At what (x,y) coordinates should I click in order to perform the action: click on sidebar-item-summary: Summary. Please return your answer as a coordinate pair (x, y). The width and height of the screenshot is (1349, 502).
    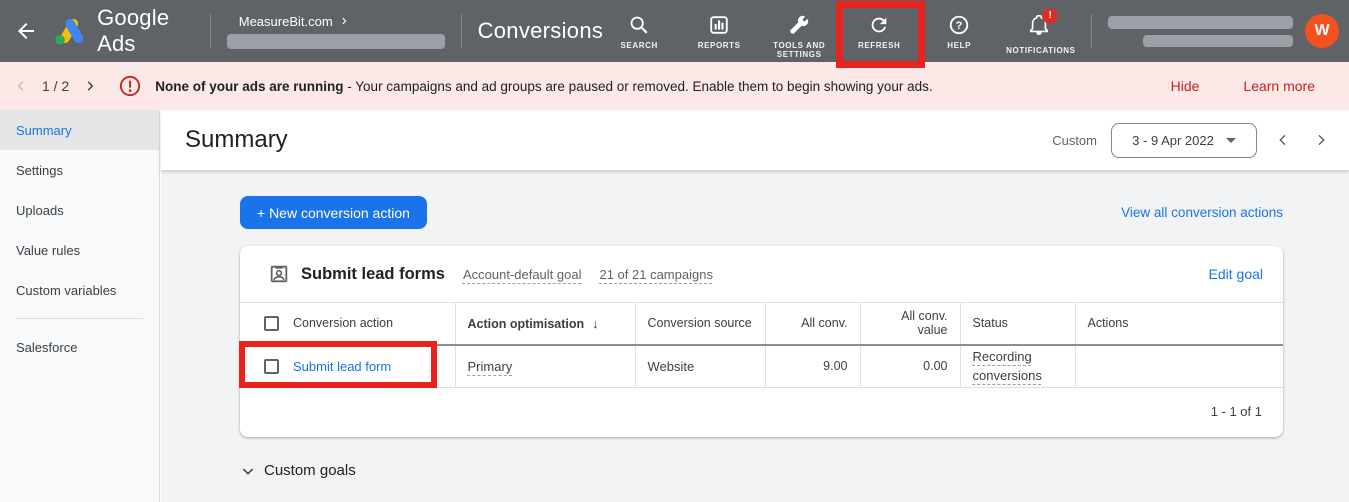
    Looking at the image, I should click on (79, 130).